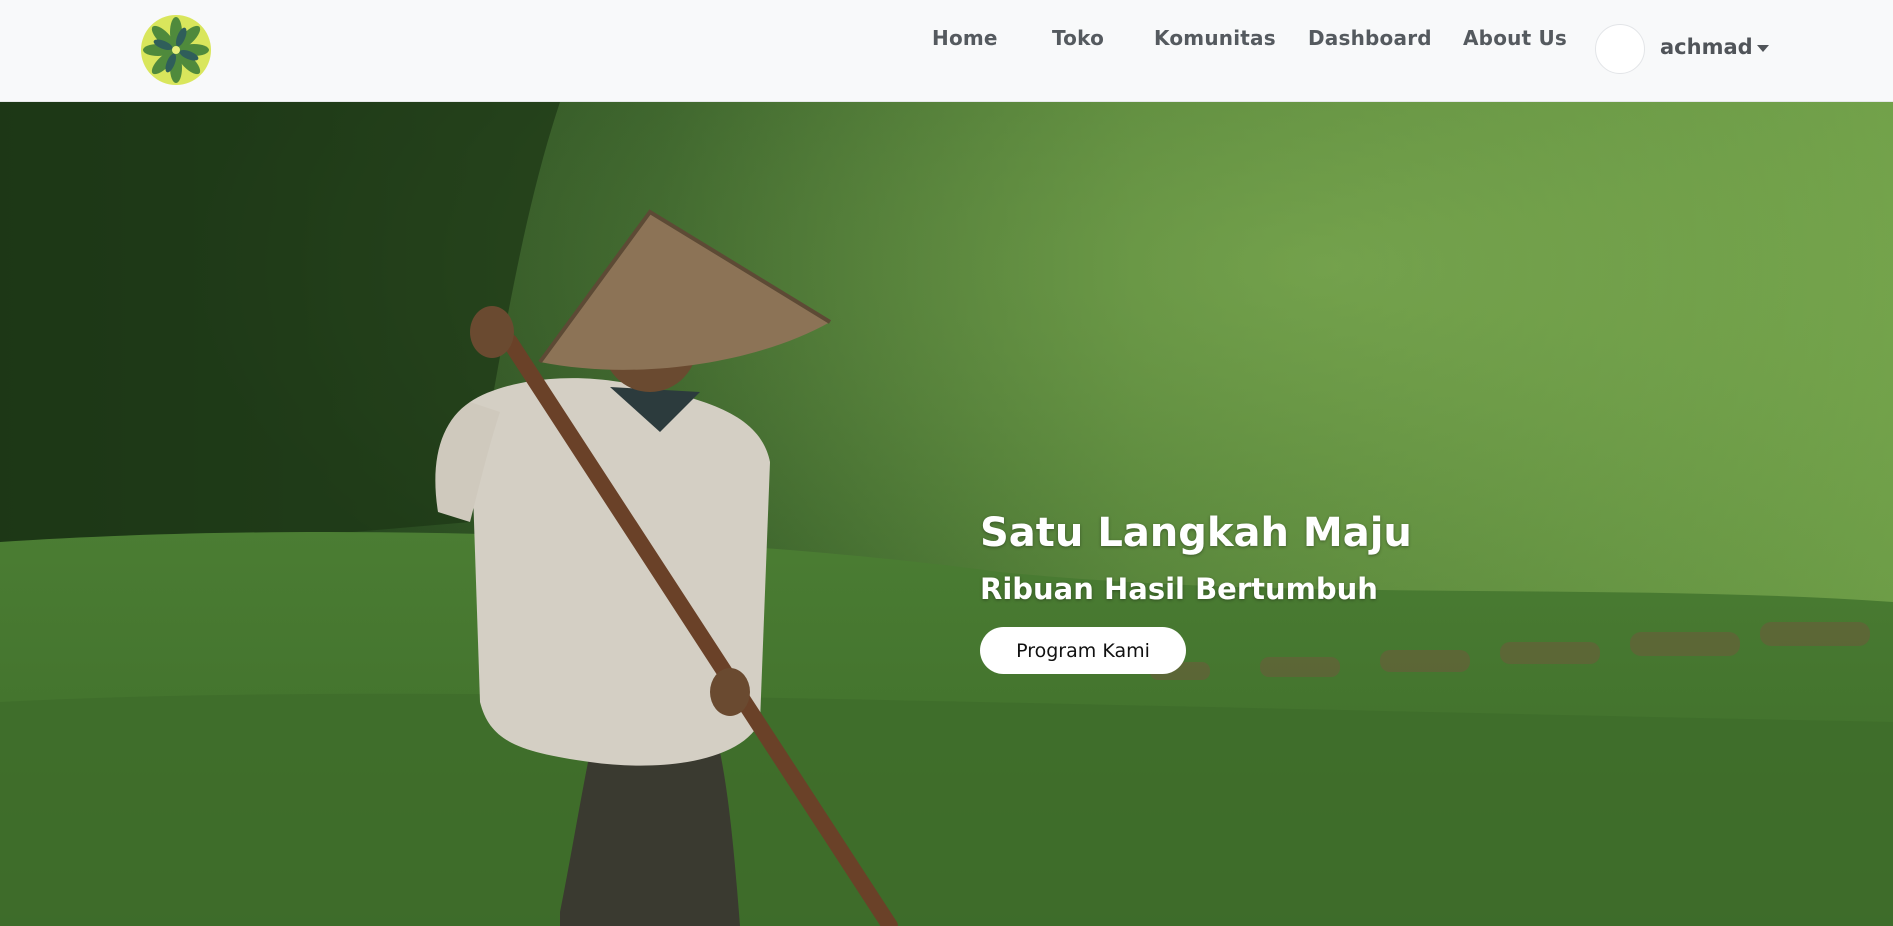 The image size is (1893, 926). What do you see at coordinates (176, 50) in the screenshot?
I see `flower-logo-icon` at bounding box center [176, 50].